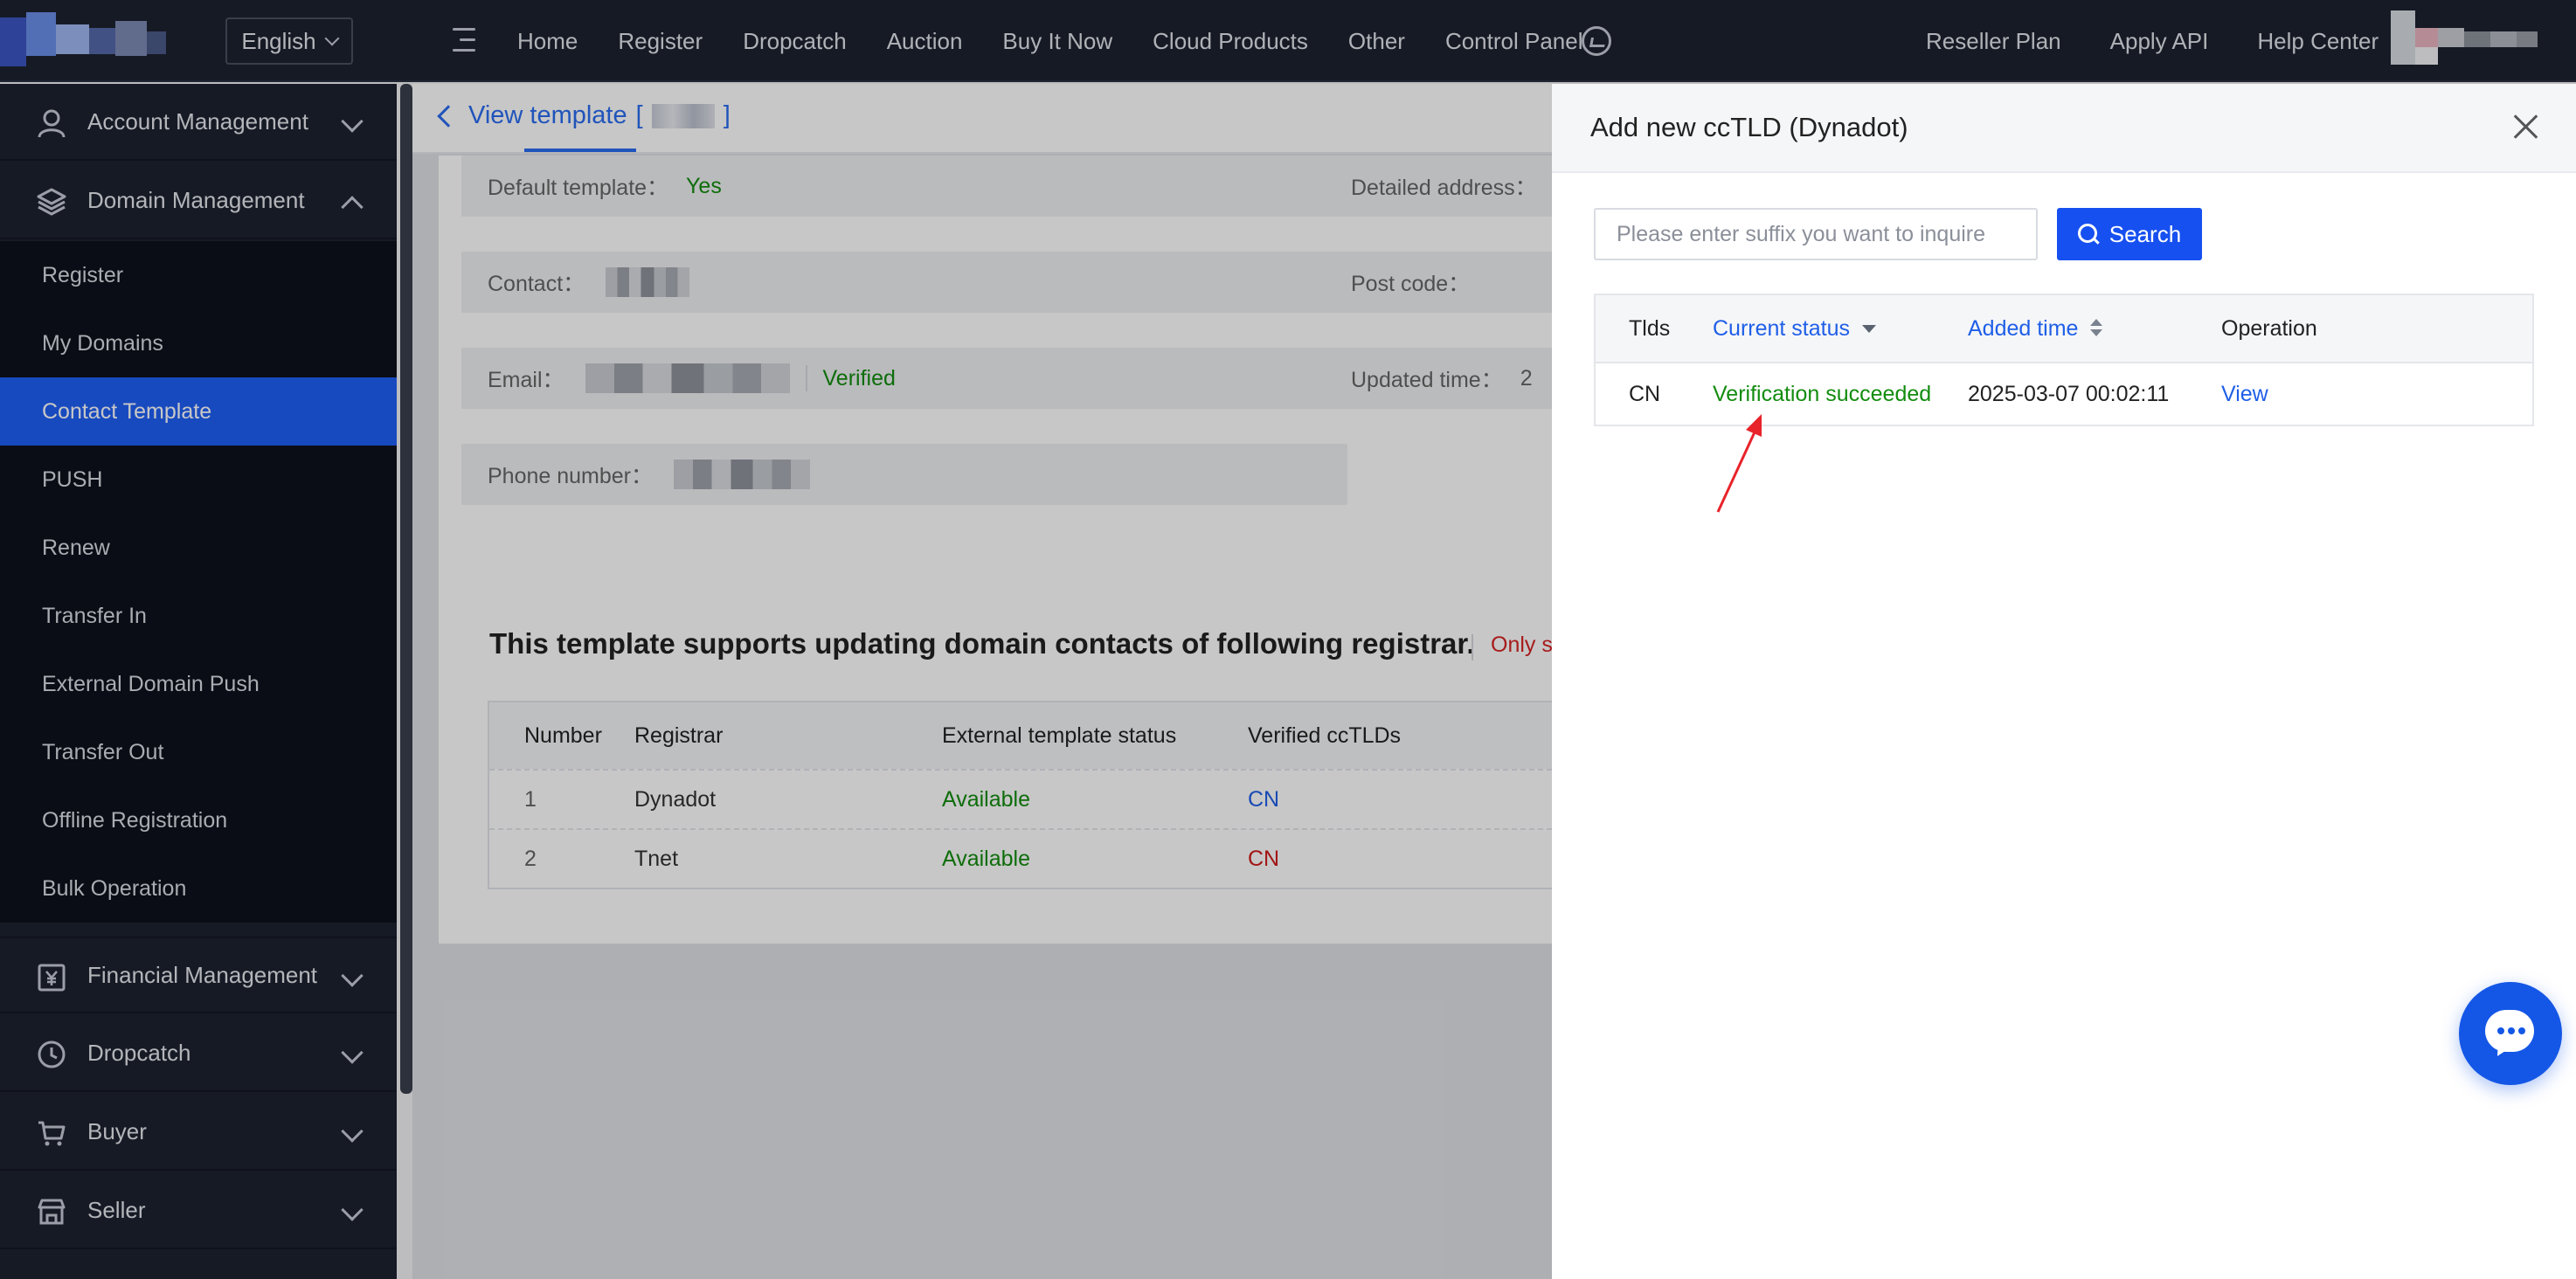 The width and height of the screenshot is (2576, 1279). Describe the element at coordinates (1512, 646) in the screenshot. I see `section-note: Only stat` at that location.